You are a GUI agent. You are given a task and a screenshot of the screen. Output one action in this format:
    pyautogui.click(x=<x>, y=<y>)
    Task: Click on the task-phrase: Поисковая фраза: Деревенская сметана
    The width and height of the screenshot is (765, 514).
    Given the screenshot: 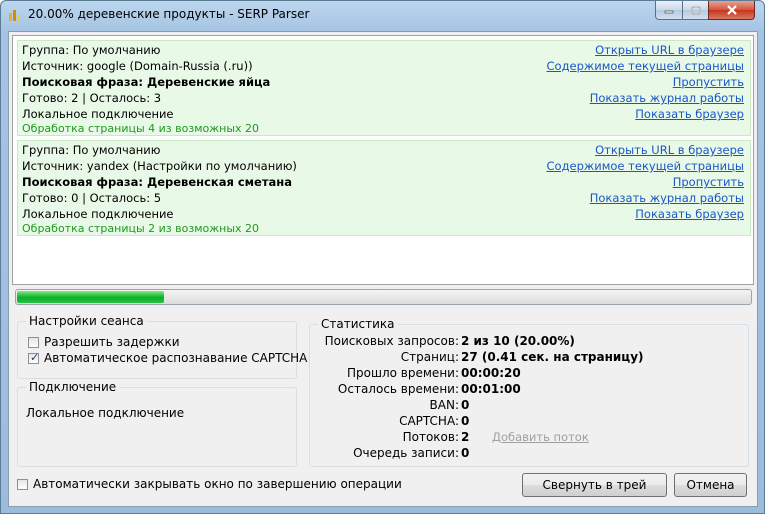 What is the action you would take?
    pyautogui.click(x=157, y=182)
    